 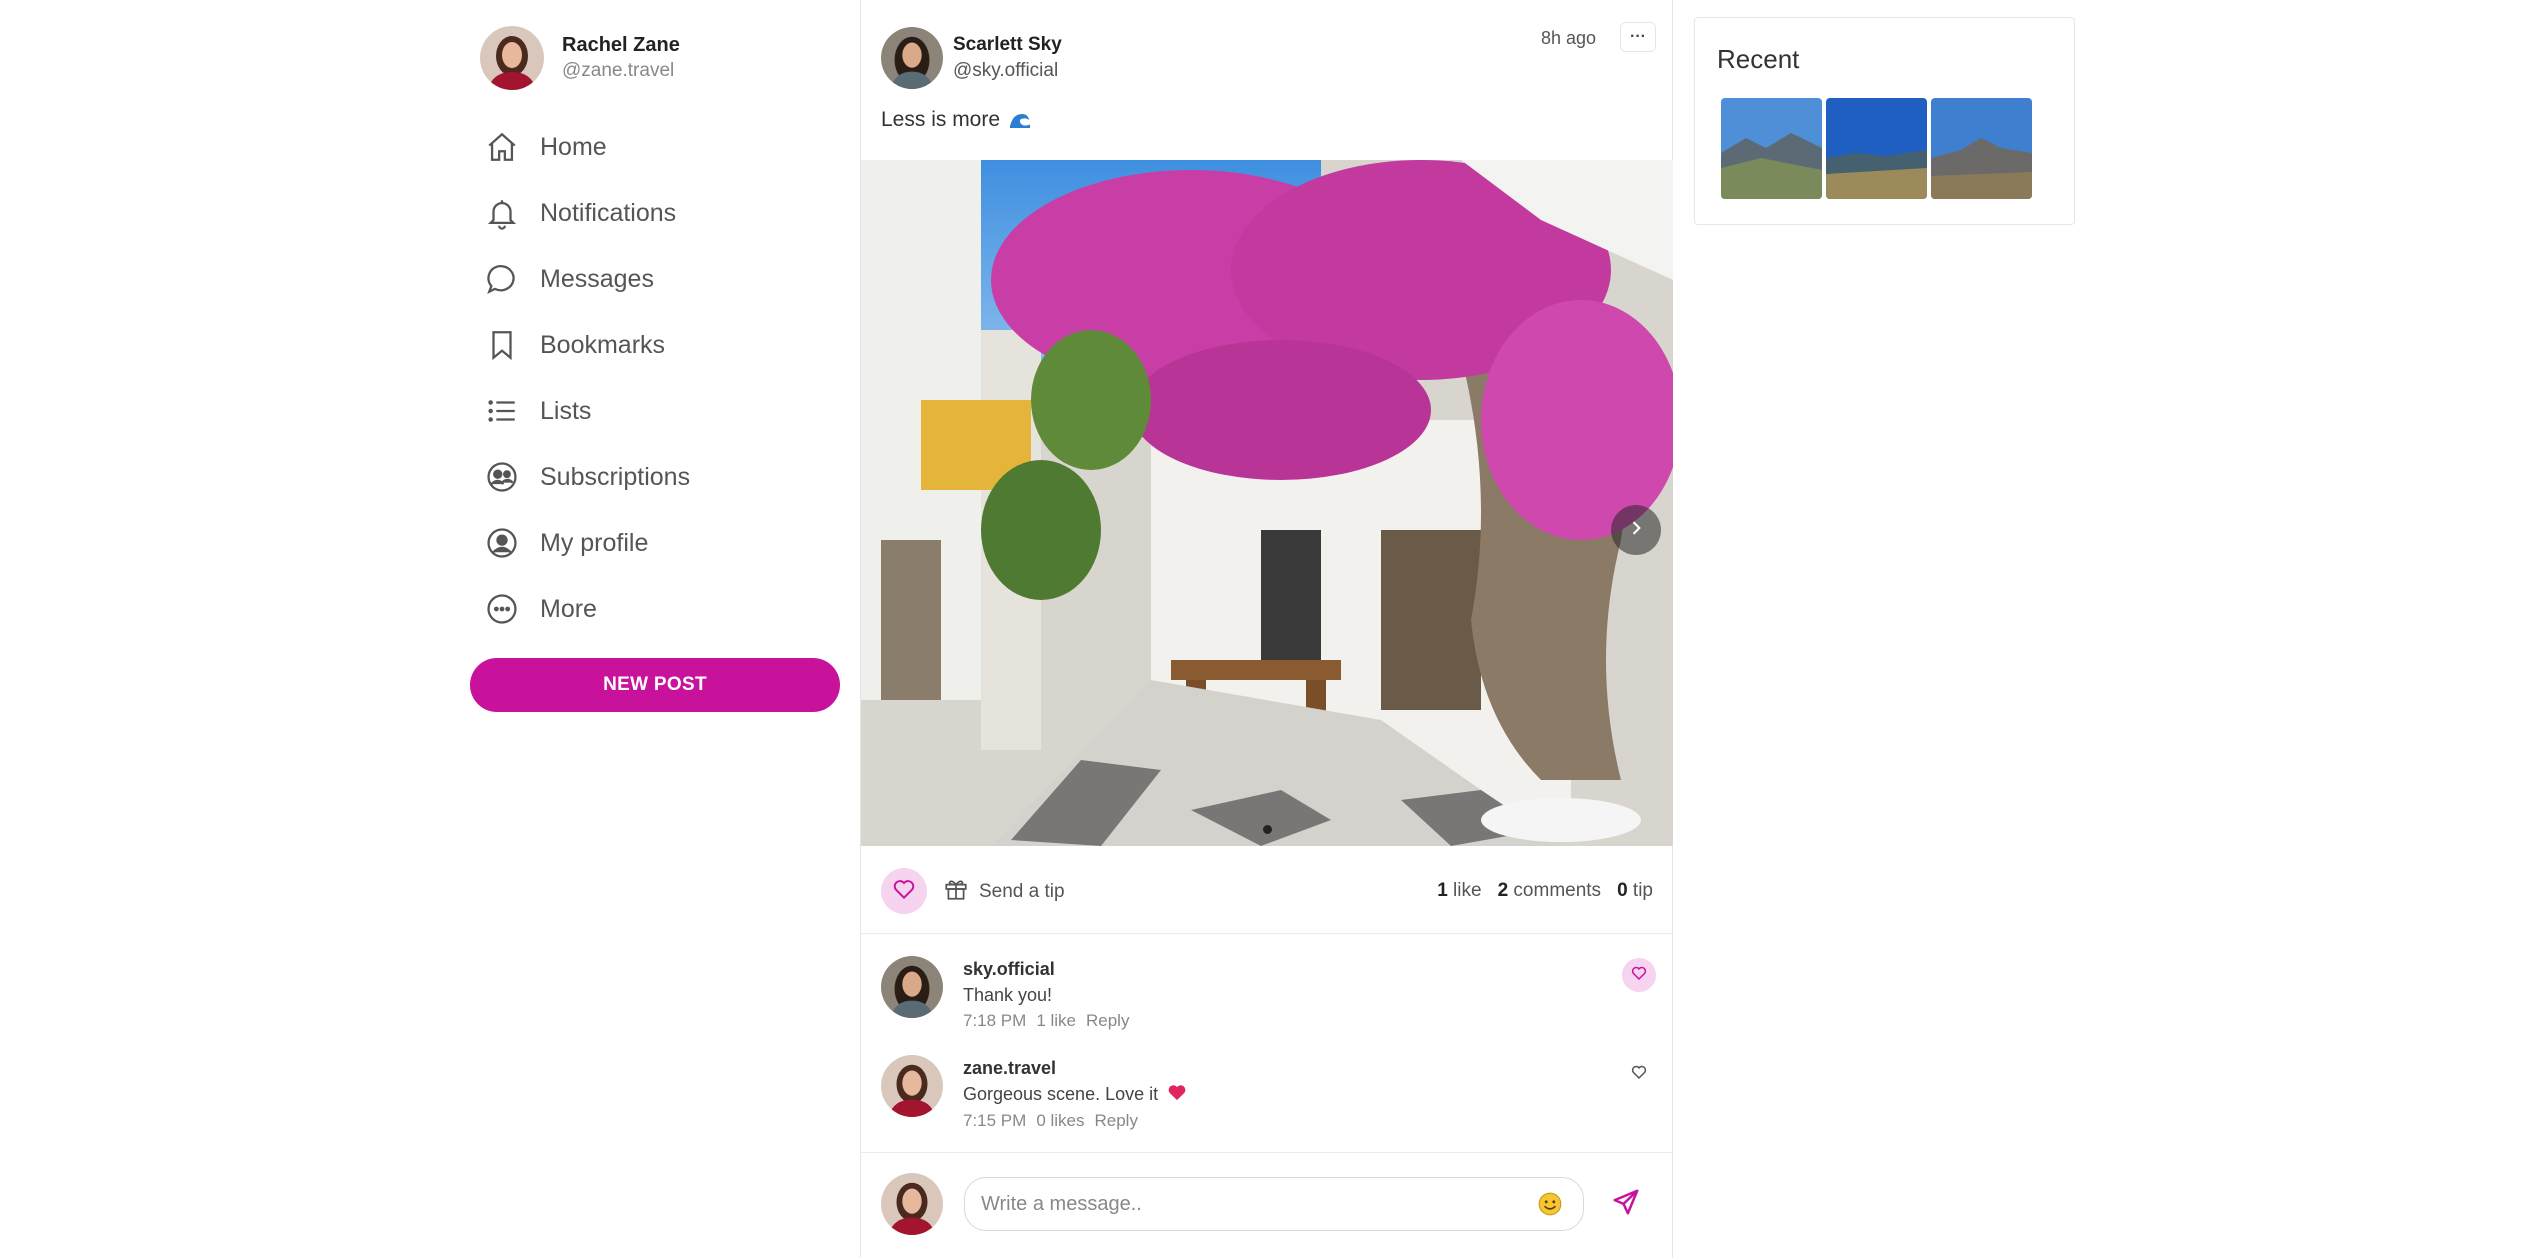 What do you see at coordinates (502, 279) in the screenshot?
I see `chat-bubble-icon` at bounding box center [502, 279].